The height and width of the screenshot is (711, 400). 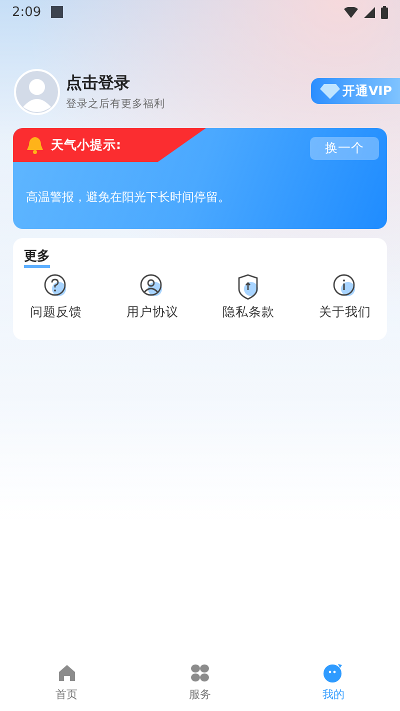 What do you see at coordinates (330, 91) in the screenshot?
I see `diamond-icon` at bounding box center [330, 91].